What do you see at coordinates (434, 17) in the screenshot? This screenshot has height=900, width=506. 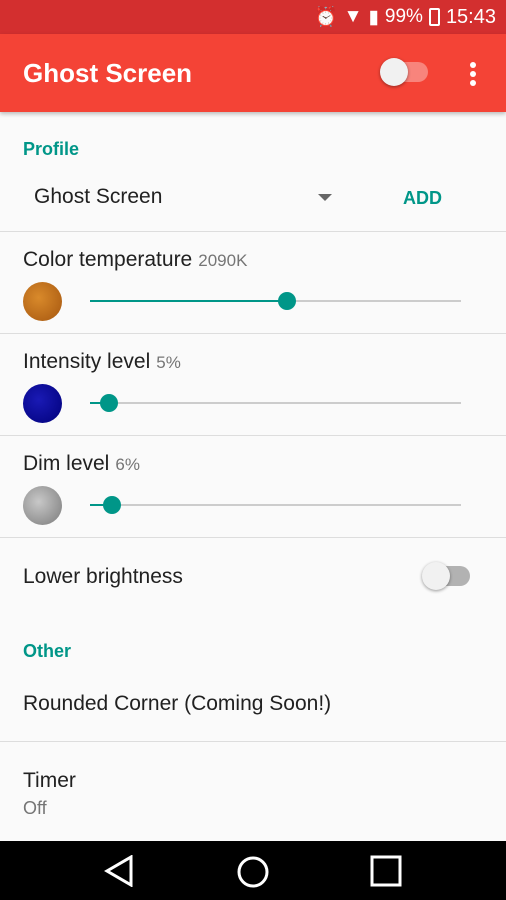 I see `battery-charging-icon` at bounding box center [434, 17].